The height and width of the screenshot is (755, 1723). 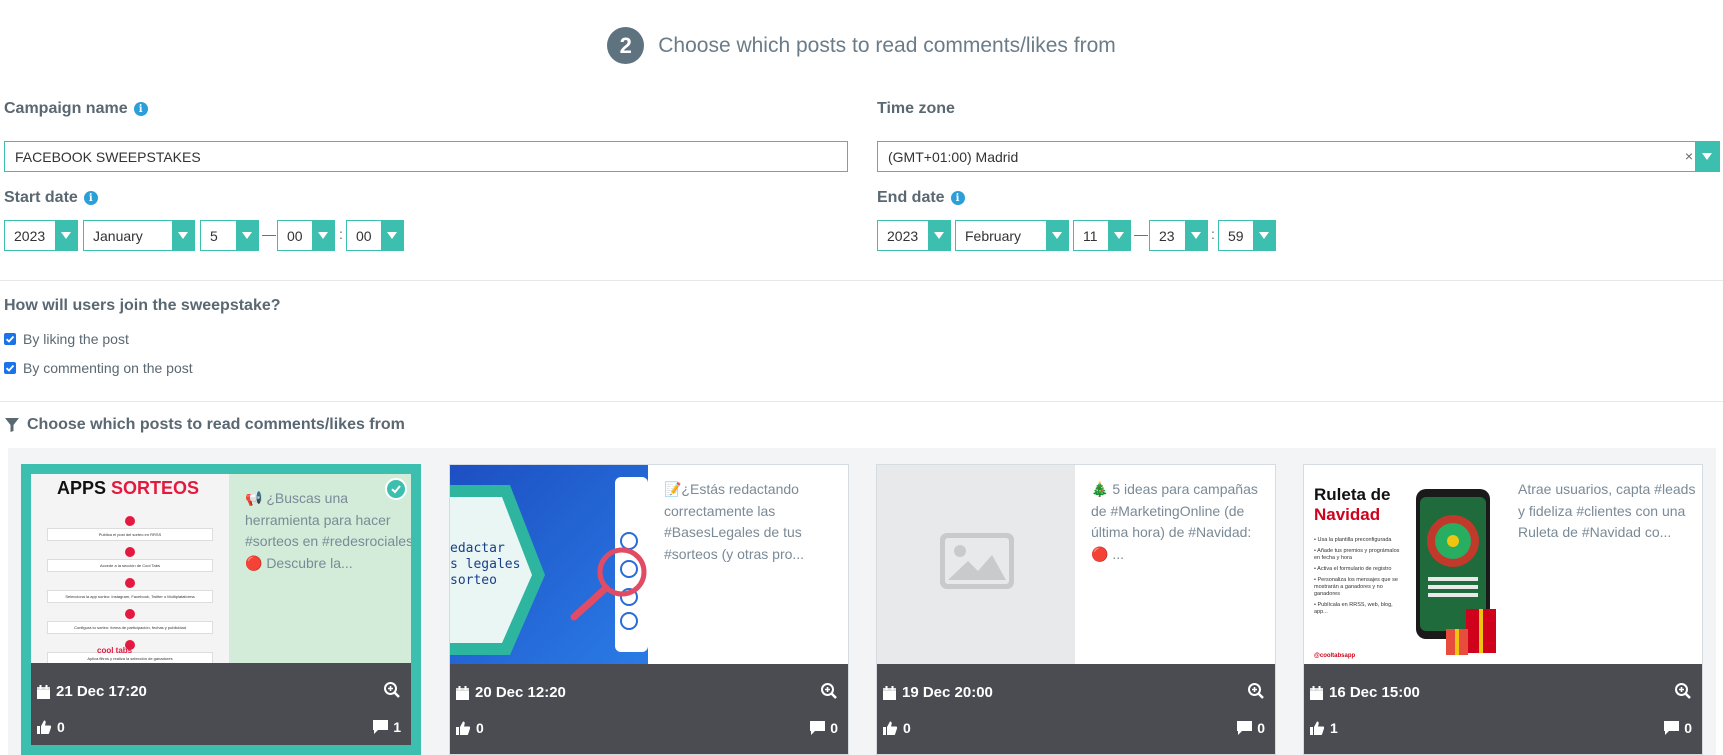 I want to click on end-month-value: February, so click(x=993, y=235).